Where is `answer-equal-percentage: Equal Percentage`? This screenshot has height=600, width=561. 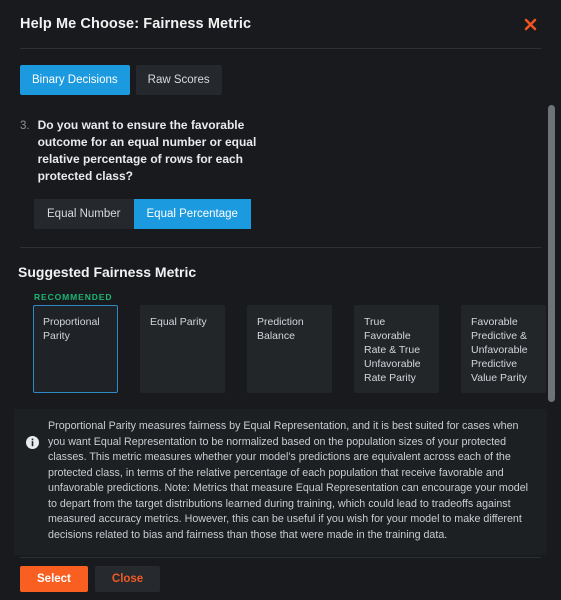 answer-equal-percentage: Equal Percentage is located at coordinates (192, 214).